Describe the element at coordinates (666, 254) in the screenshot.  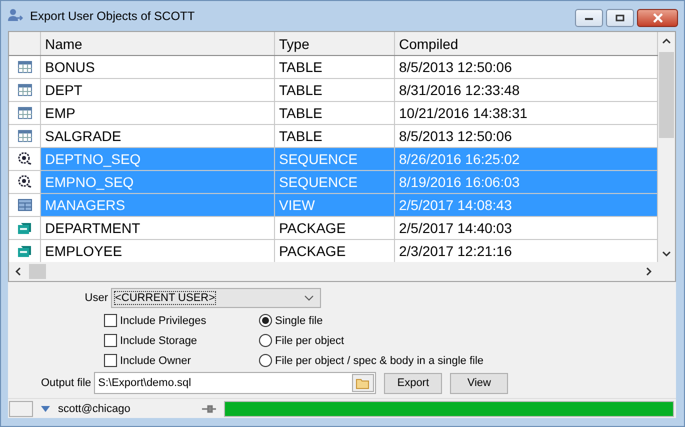
I see `scroll-down-icon` at that location.